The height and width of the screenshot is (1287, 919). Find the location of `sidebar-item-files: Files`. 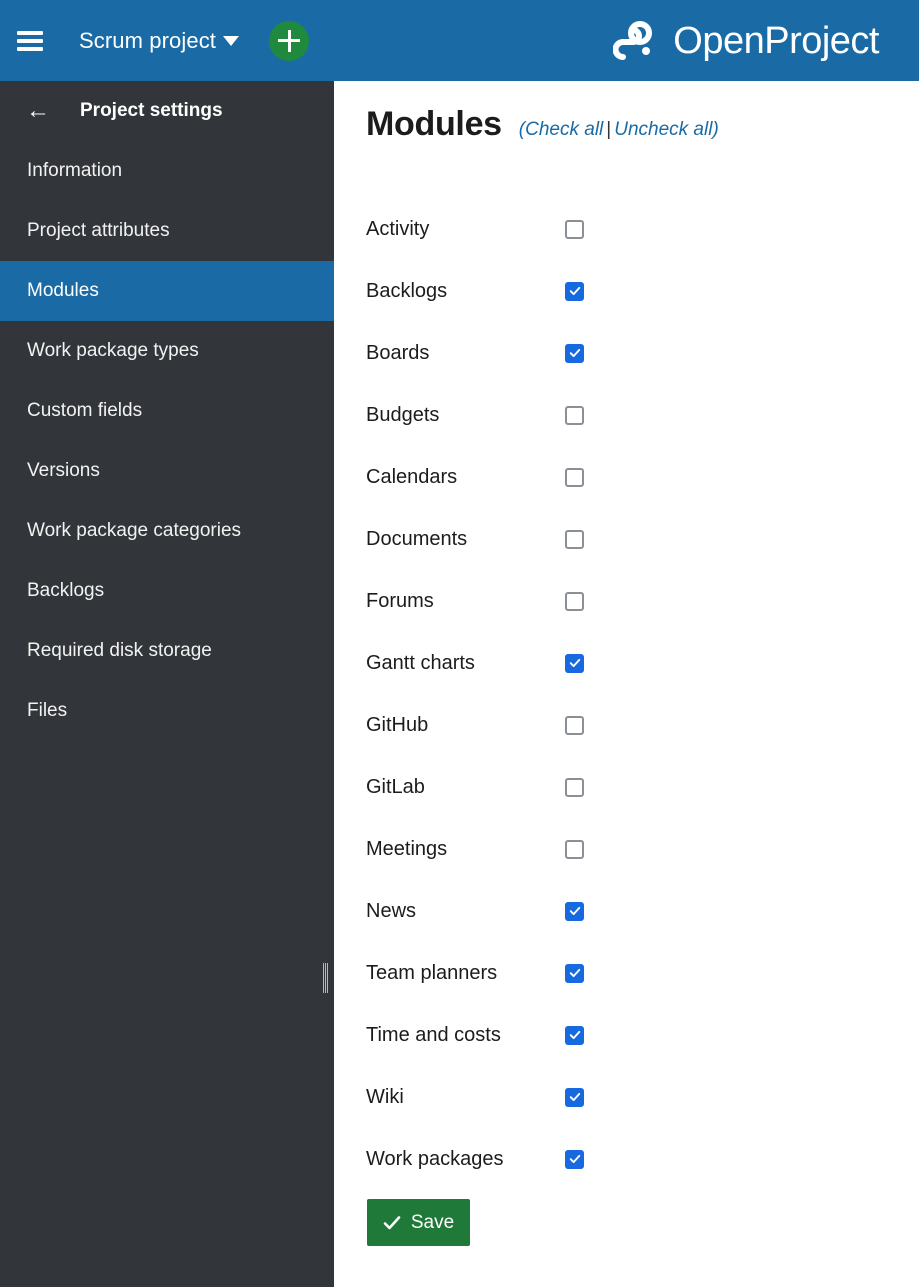

sidebar-item-files: Files is located at coordinates (167, 711).